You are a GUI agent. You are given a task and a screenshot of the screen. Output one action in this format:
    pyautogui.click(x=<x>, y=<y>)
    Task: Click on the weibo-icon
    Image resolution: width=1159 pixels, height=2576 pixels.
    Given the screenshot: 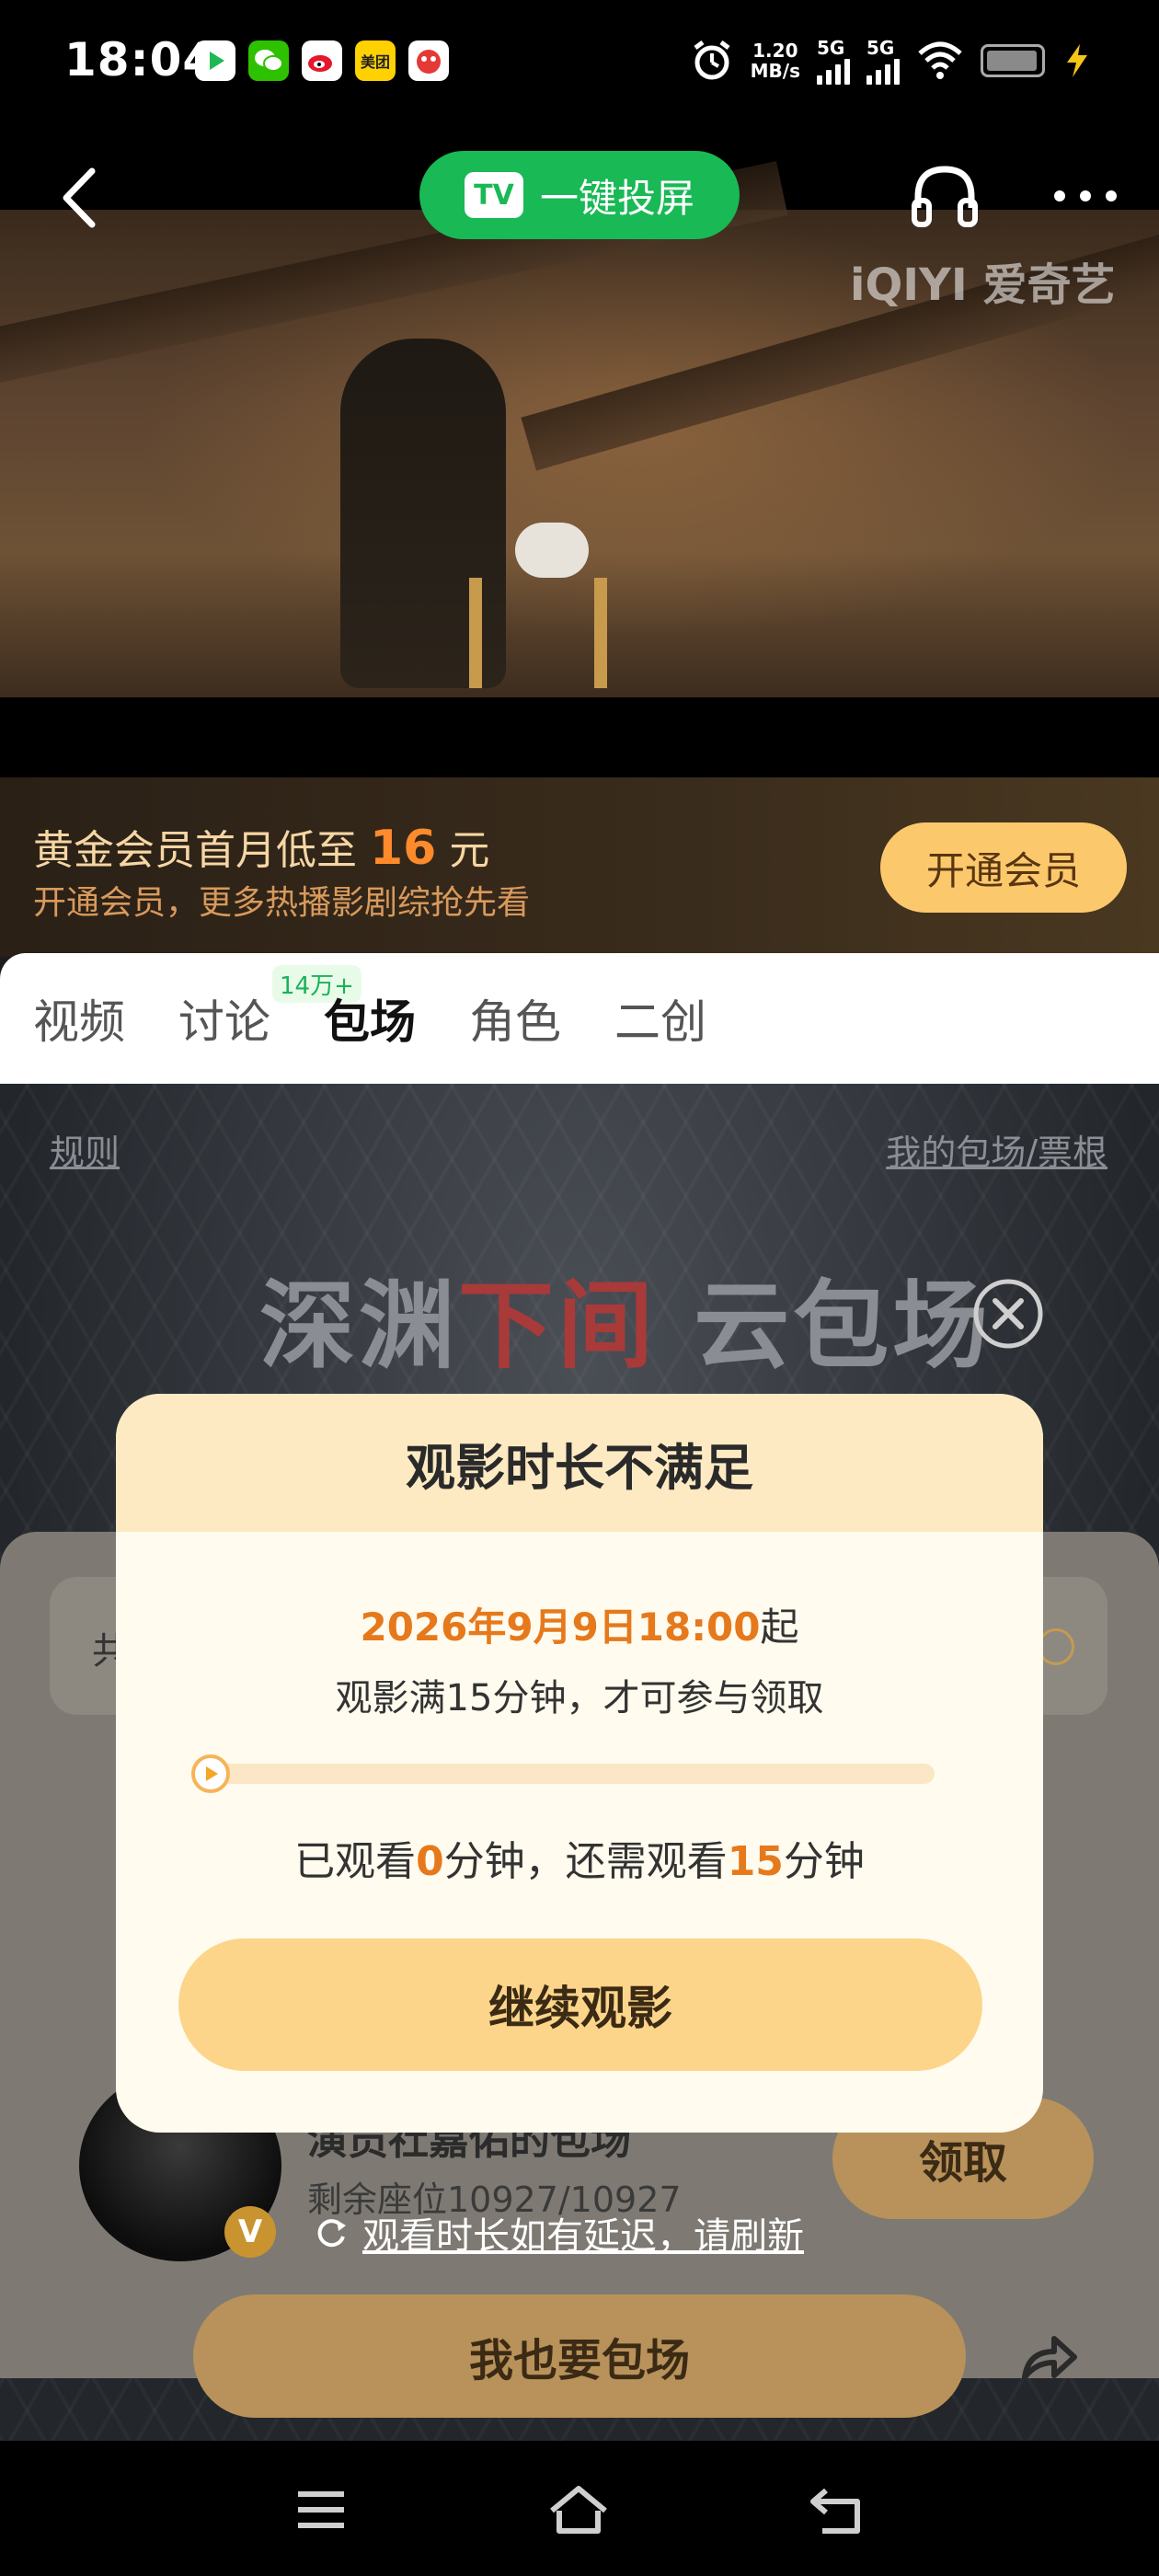 What is the action you would take?
    pyautogui.click(x=322, y=60)
    